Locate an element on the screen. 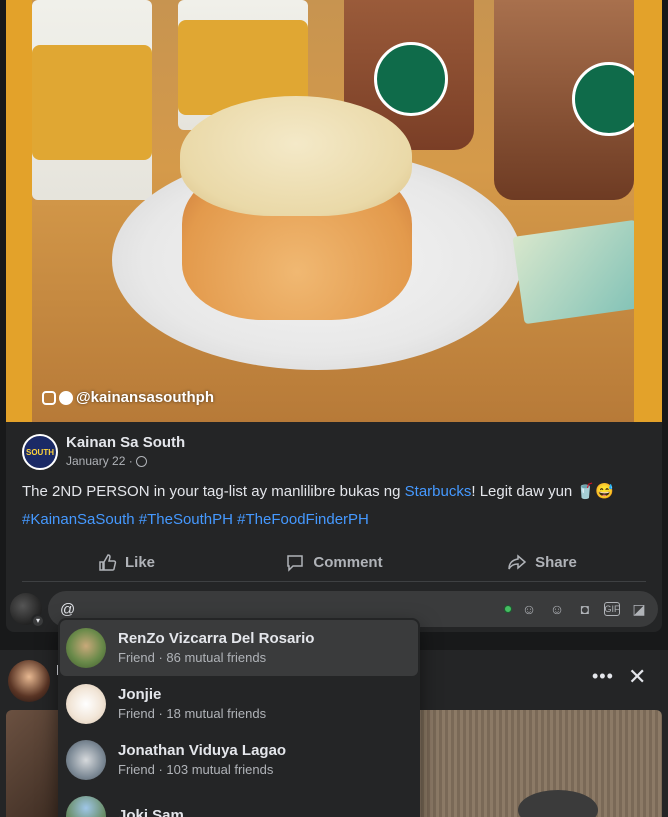  share-button: Share is located at coordinates (542, 562).